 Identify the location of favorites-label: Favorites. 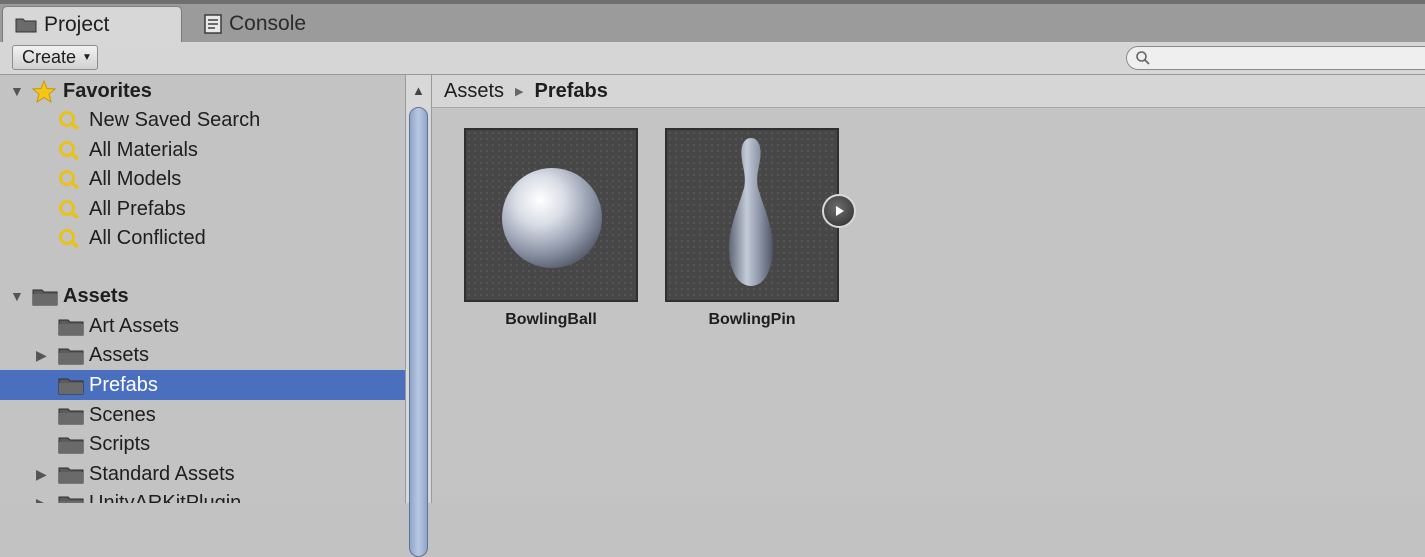
(107, 90).